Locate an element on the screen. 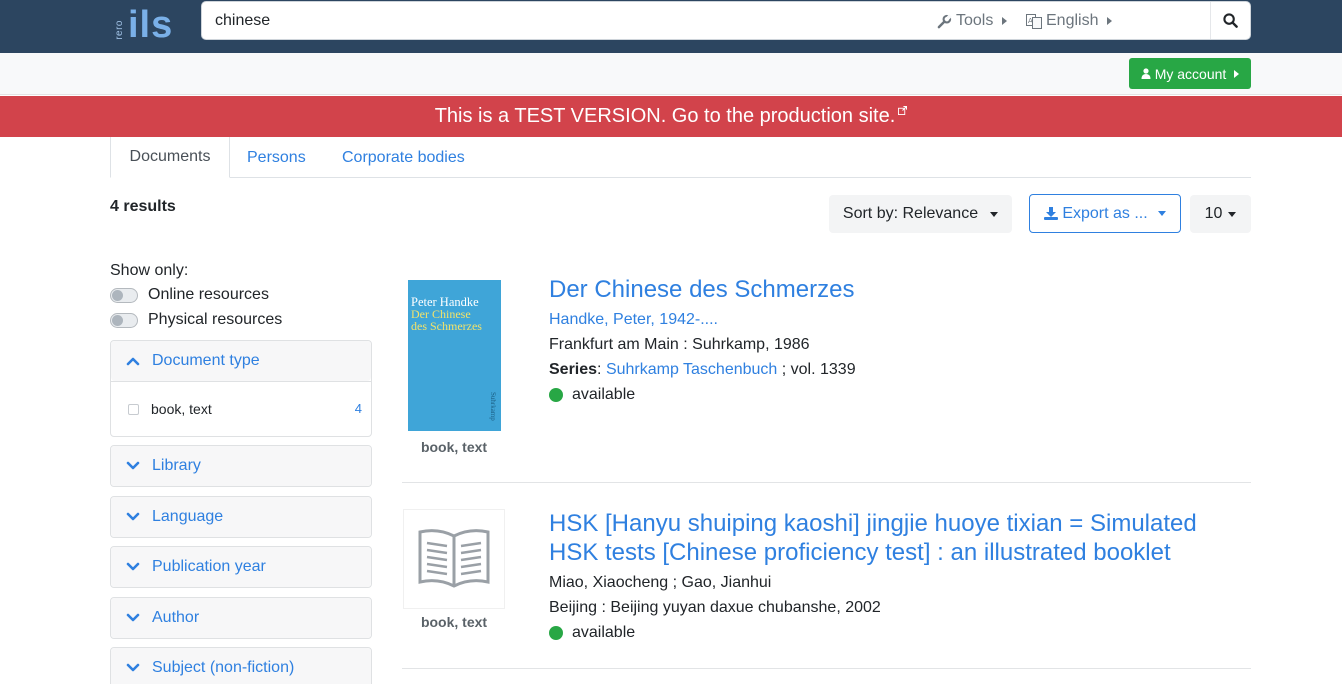 The image size is (1342, 684). facet-header: Document type is located at coordinates (241, 361).